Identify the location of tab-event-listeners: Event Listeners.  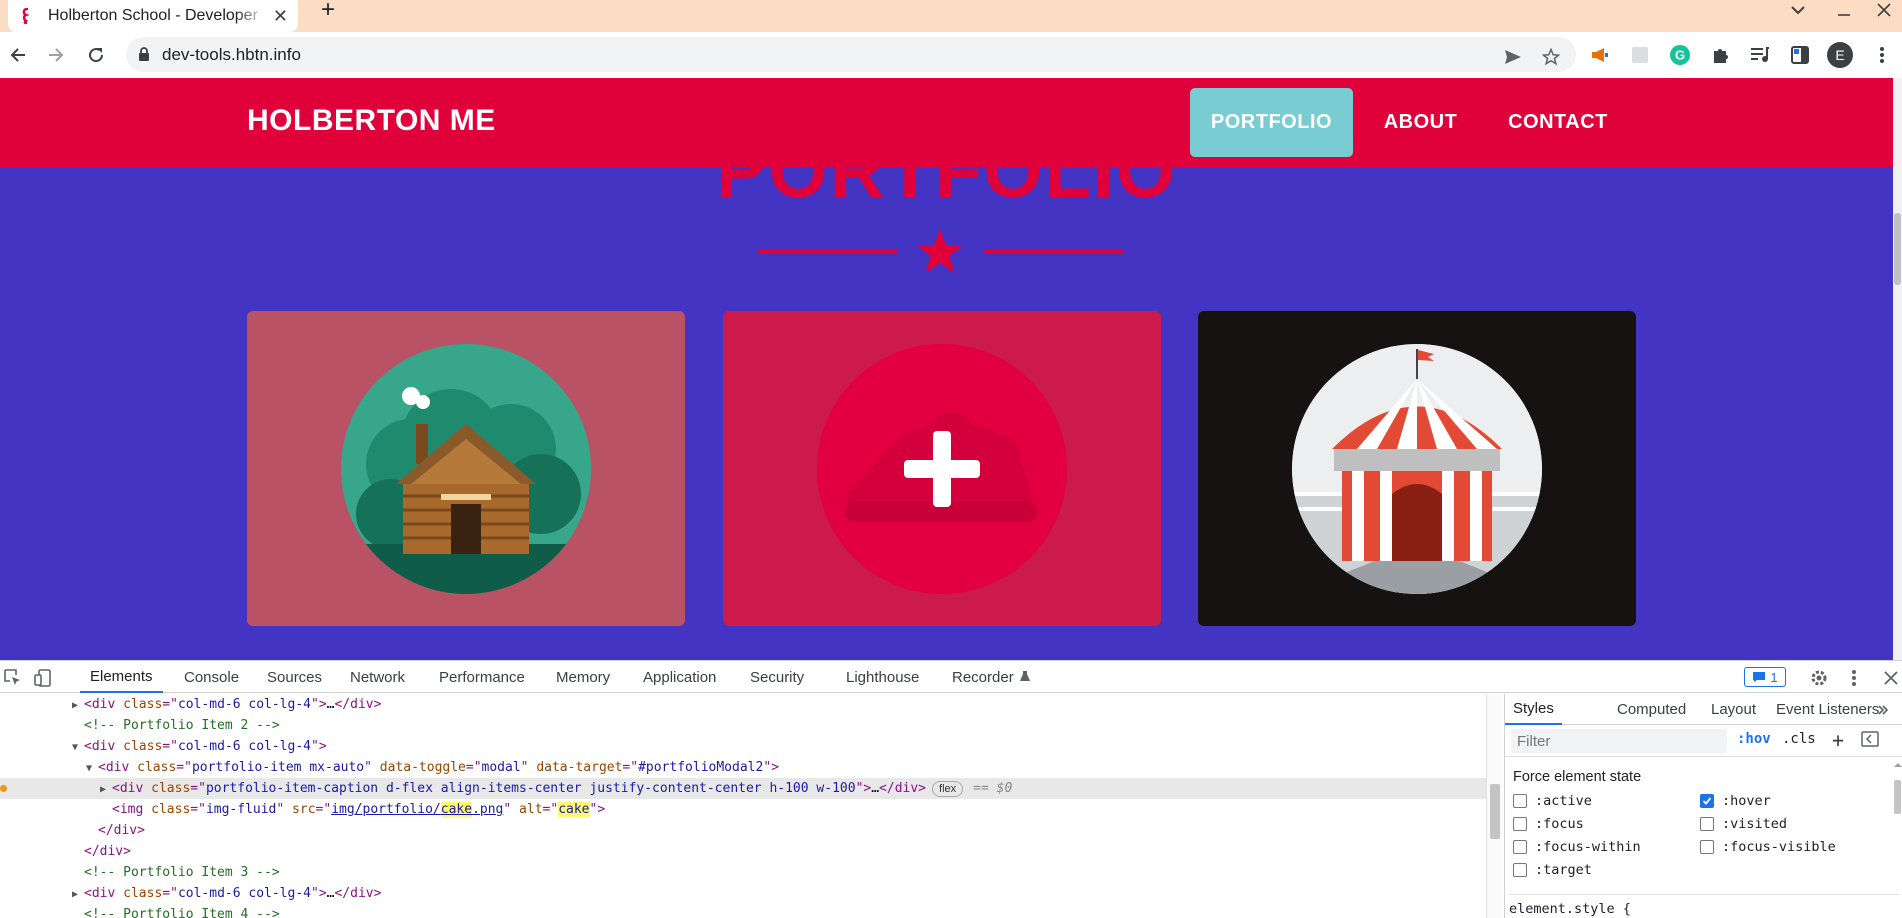
(1827, 709).